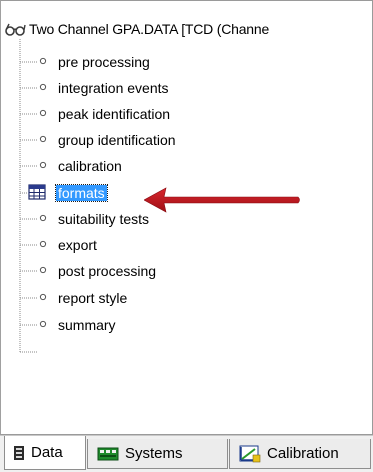  Describe the element at coordinates (149, 29) in the screenshot. I see `tree-root-label: Two Channel GPA.DATA [TCD (Channe` at that location.